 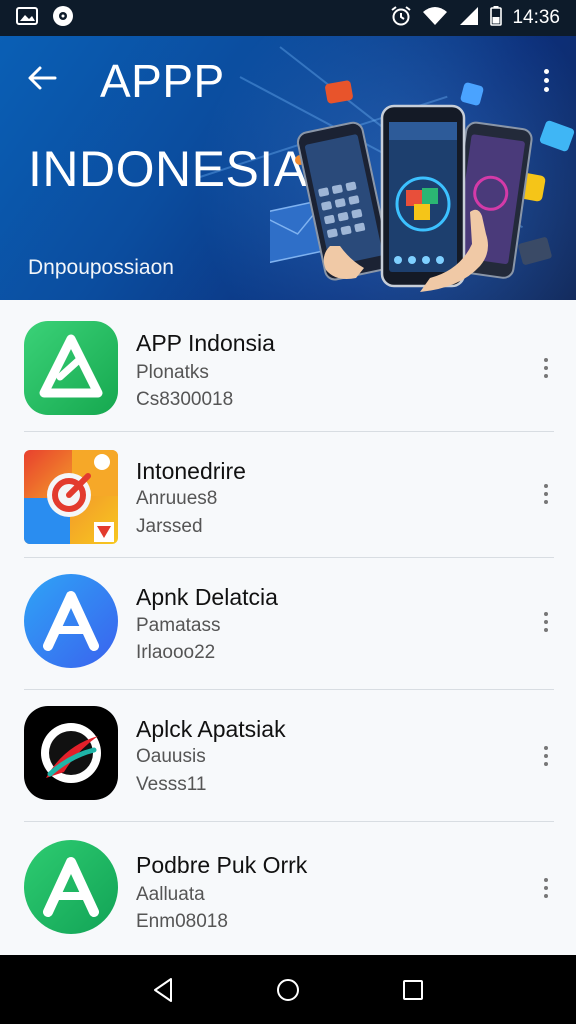 I want to click on signal-icon, so click(x=469, y=18).